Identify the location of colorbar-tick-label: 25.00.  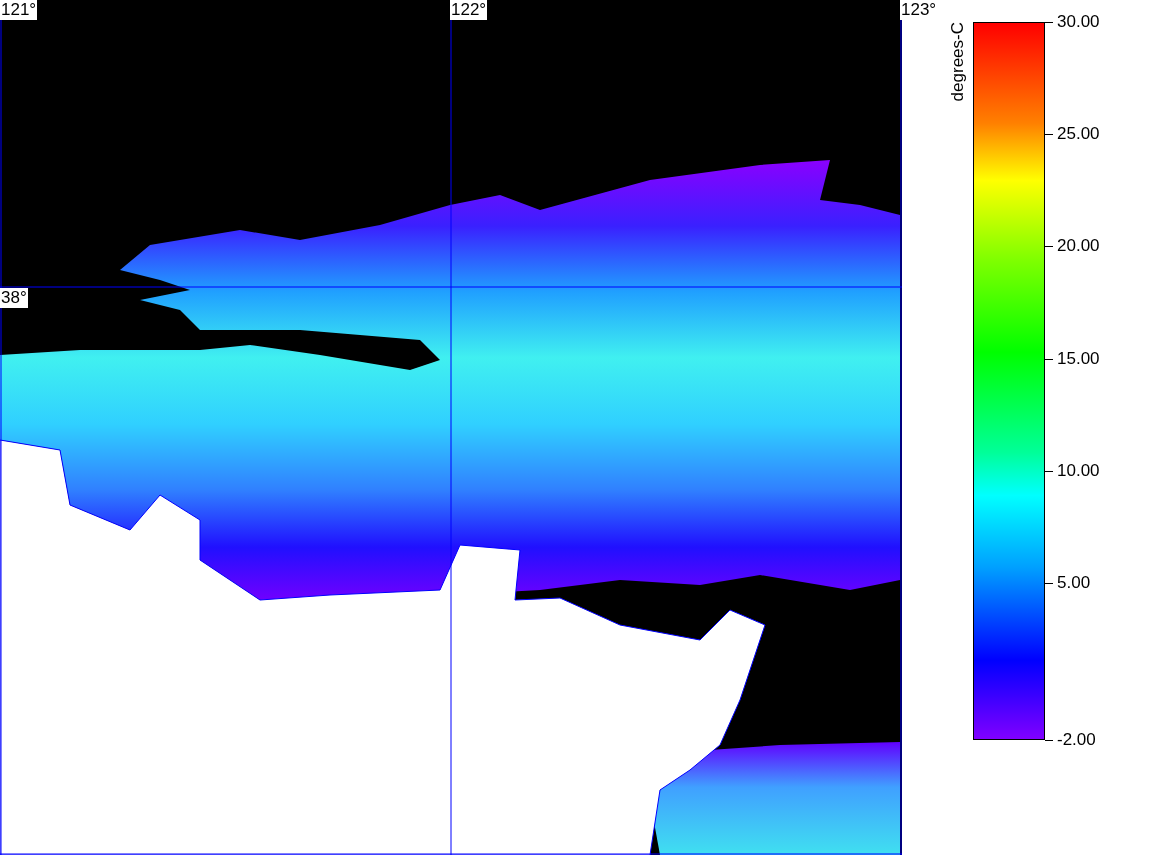
(1078, 134).